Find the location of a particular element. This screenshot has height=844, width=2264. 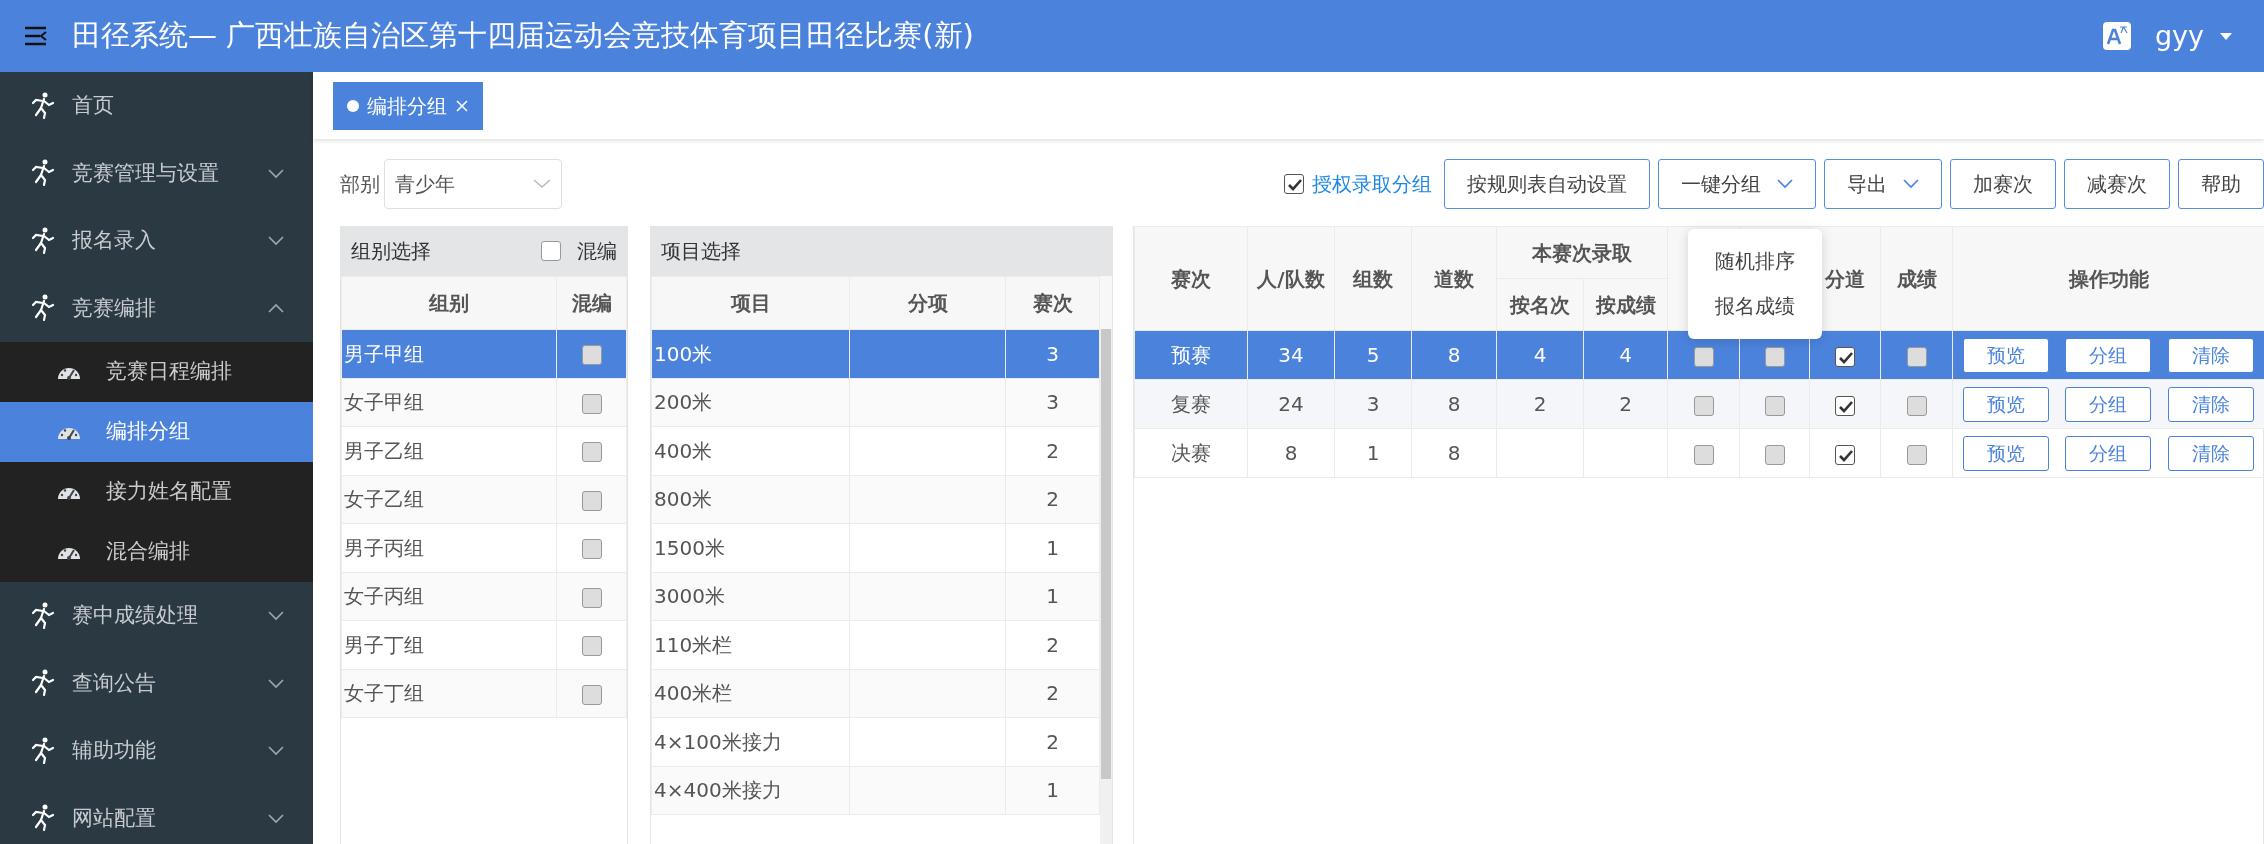

sidebar-item: 竞赛管理与设置 is located at coordinates (156, 173).